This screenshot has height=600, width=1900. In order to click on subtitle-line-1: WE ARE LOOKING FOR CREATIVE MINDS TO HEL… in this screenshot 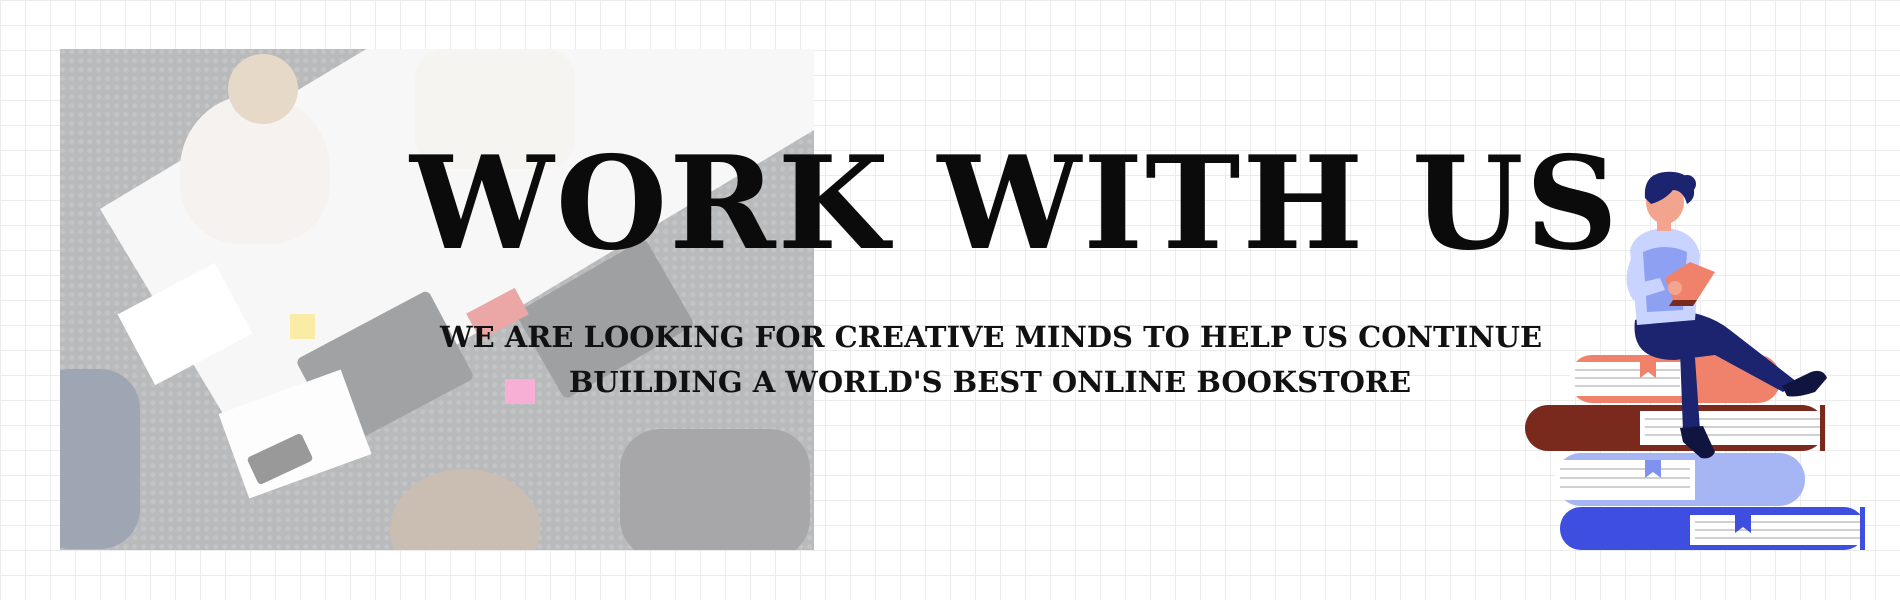, I will do `click(991, 337)`.